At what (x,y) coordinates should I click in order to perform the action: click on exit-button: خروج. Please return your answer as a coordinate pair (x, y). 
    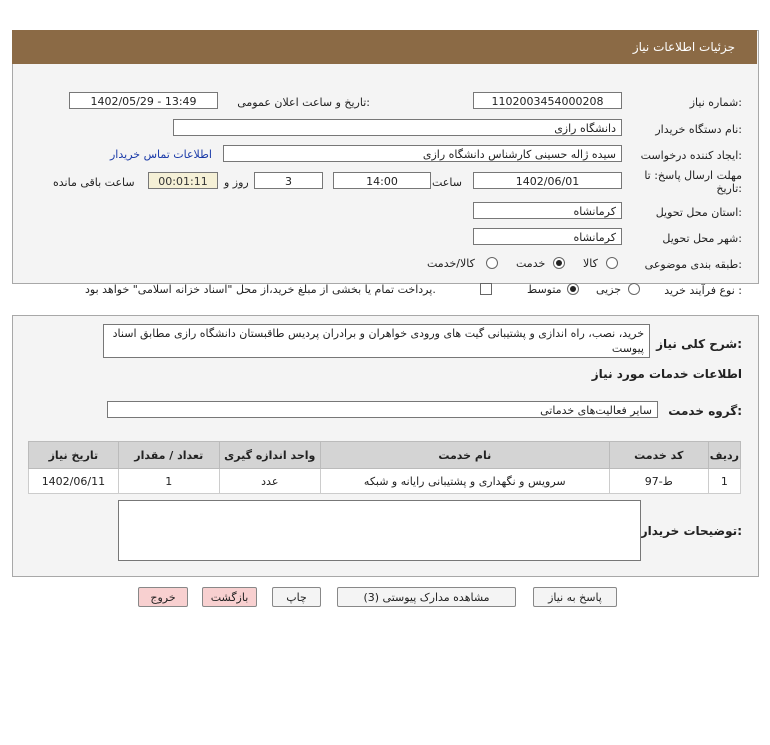
    Looking at the image, I should click on (163, 597).